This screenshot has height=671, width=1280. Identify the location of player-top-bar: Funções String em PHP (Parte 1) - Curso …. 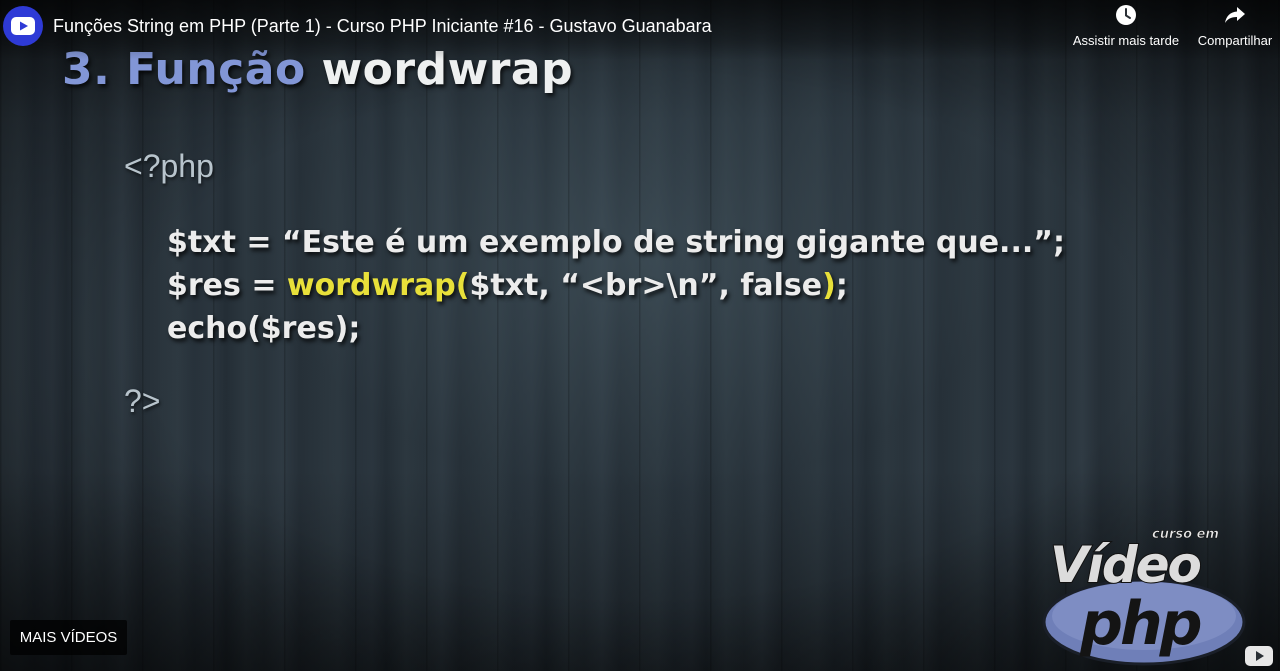
(640, 30).